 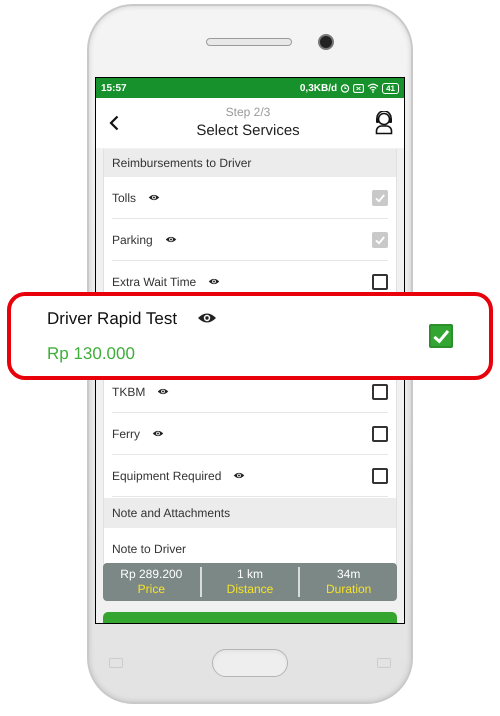 I want to click on field-label: Note to Driver, so click(x=149, y=549).